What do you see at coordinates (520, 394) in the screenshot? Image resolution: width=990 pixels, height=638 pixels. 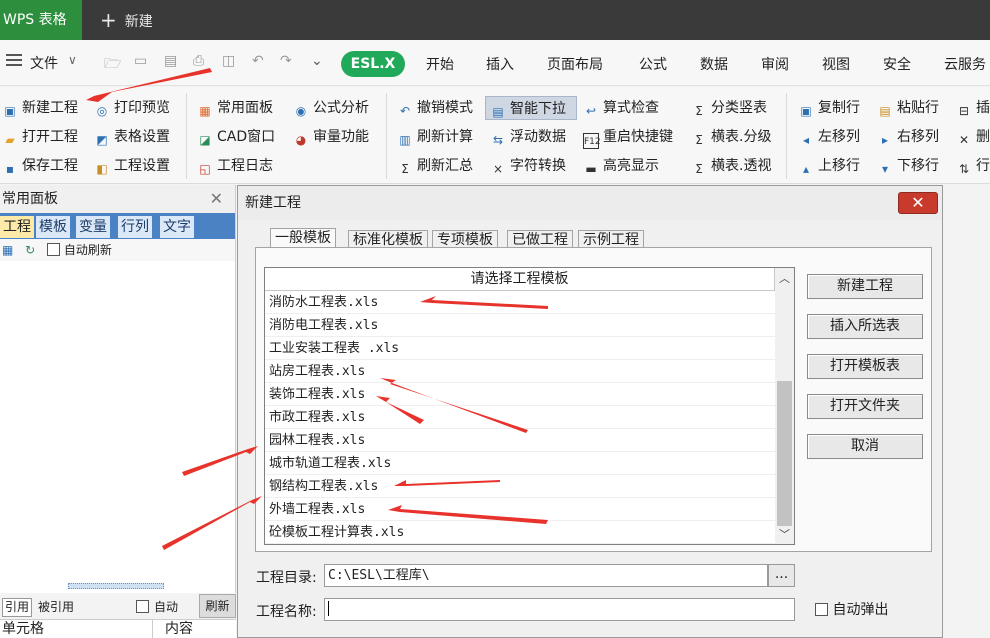 I see `list-item: 装饰工程表.xls` at bounding box center [520, 394].